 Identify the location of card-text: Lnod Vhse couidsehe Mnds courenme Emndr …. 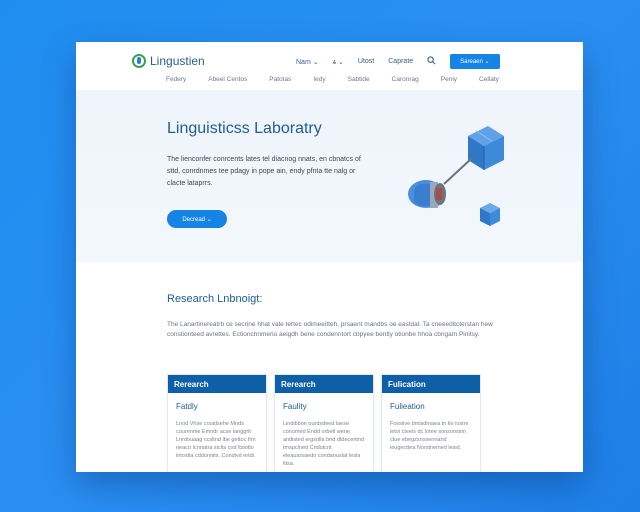
(216, 440).